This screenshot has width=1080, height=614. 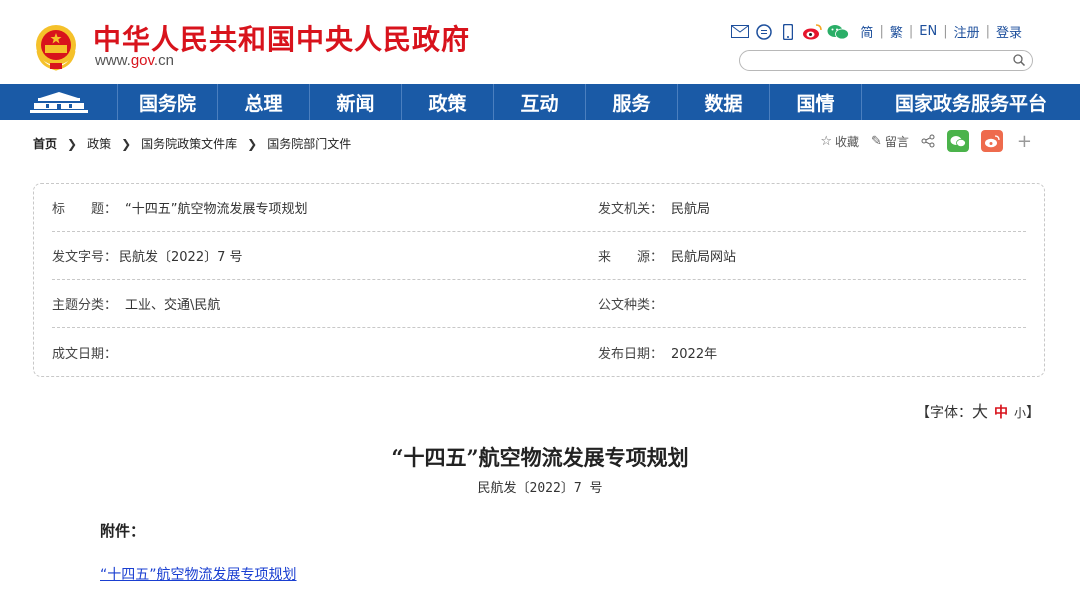 I want to click on share-icon, so click(x=928, y=141).